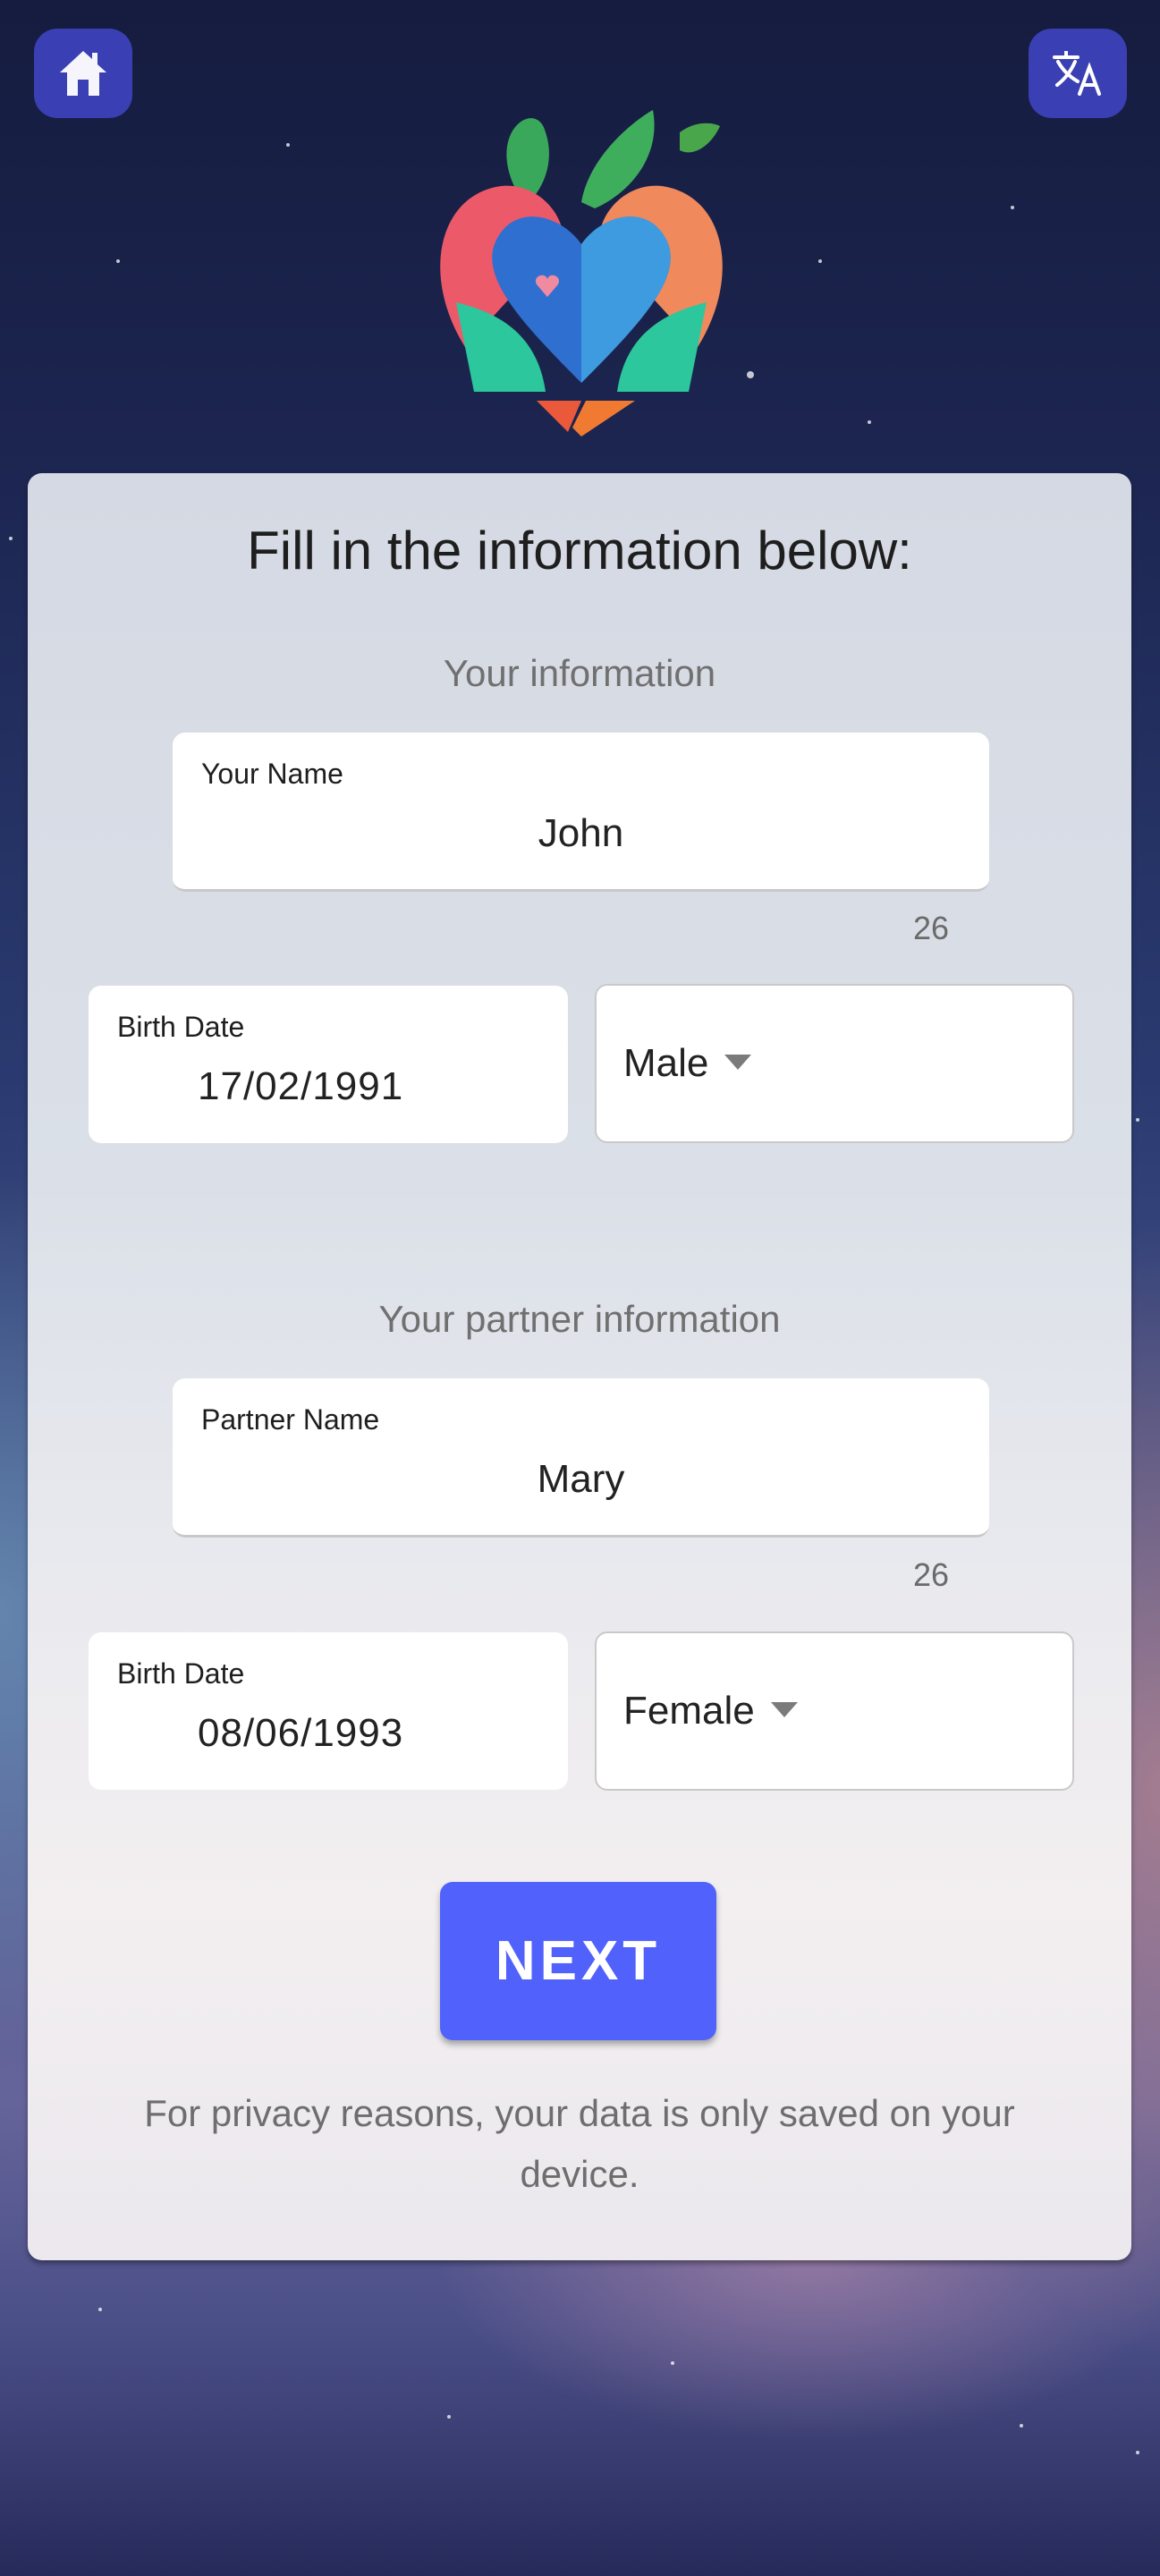 This screenshot has height=2576, width=1160. What do you see at coordinates (700, 138) in the screenshot?
I see `leaf-small` at bounding box center [700, 138].